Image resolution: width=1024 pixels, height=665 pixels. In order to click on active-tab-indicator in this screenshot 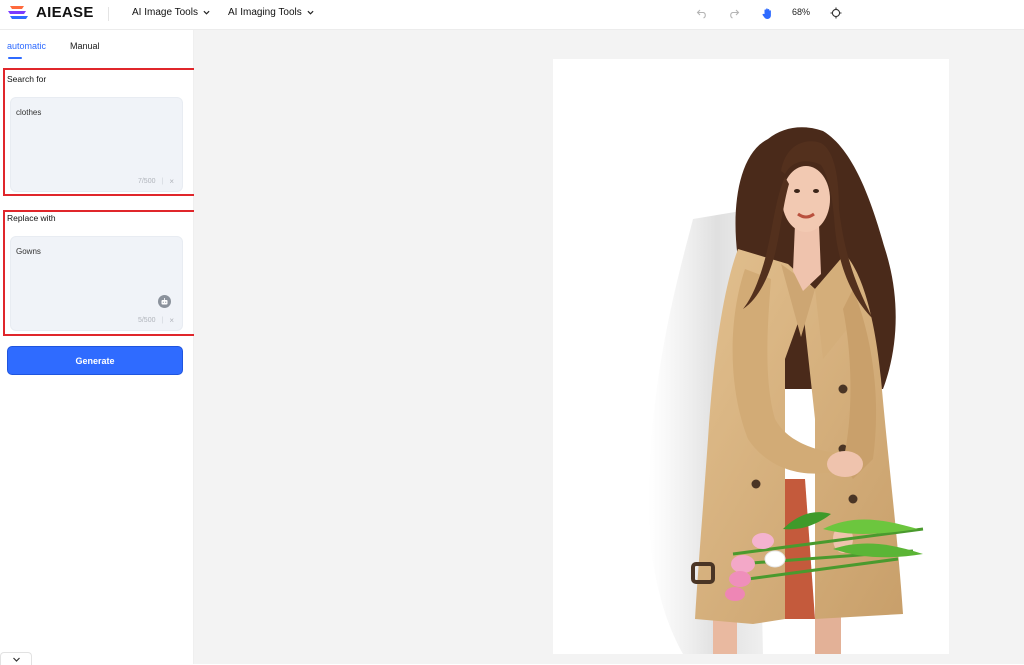, I will do `click(15, 58)`.